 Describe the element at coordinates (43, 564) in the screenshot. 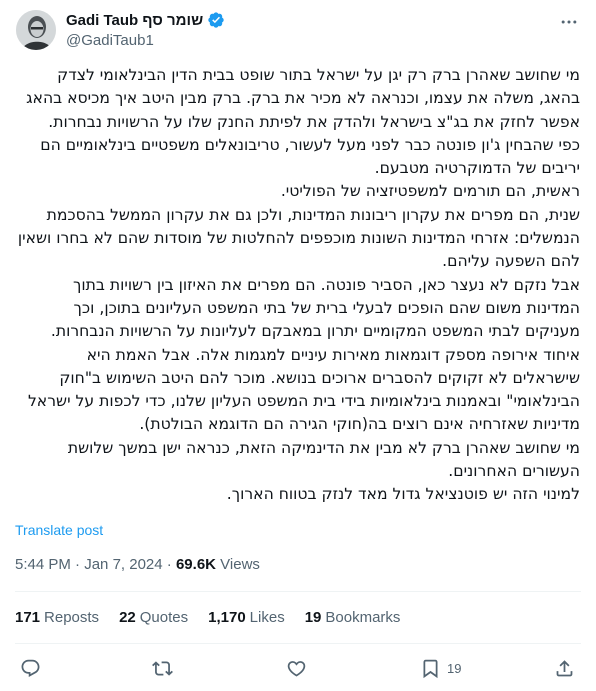

I see `post-time: 5:44 PM` at that location.